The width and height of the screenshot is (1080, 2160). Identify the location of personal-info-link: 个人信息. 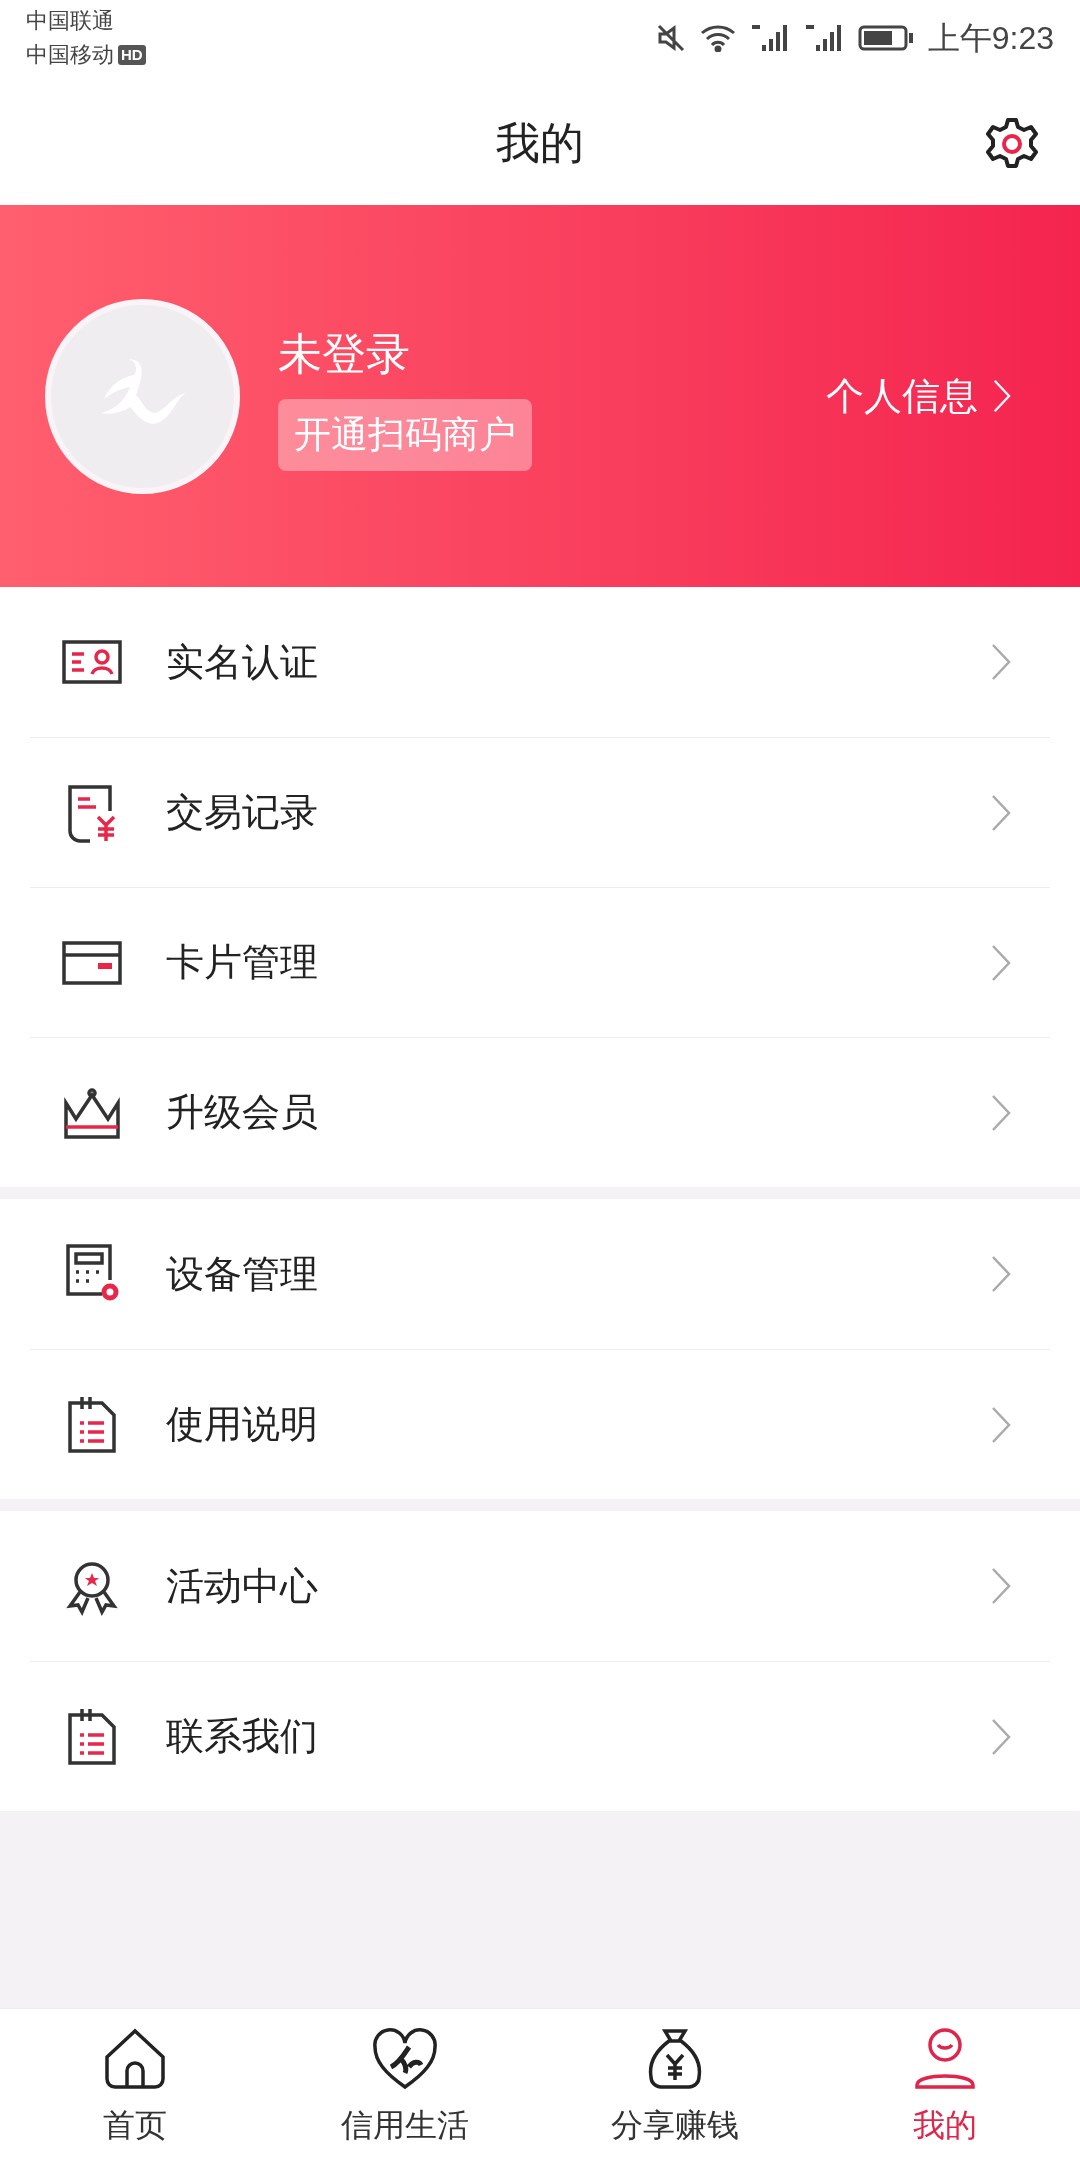
(919, 396).